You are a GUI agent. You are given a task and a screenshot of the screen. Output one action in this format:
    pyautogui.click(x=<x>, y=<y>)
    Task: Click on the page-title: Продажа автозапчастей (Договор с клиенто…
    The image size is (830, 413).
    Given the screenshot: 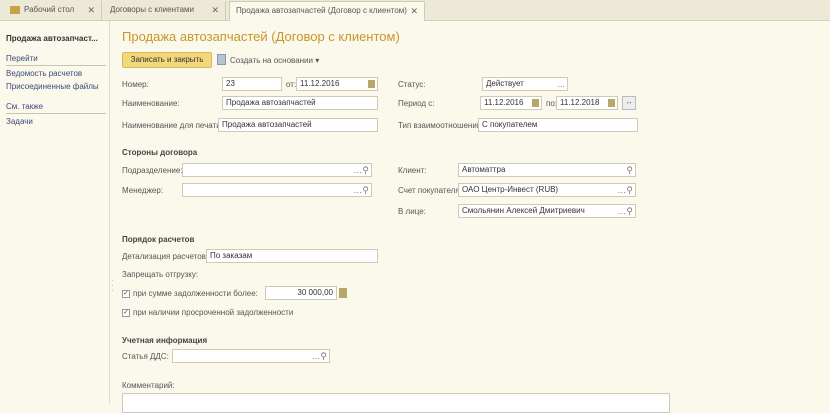 What is the action you would take?
    pyautogui.click(x=261, y=36)
    